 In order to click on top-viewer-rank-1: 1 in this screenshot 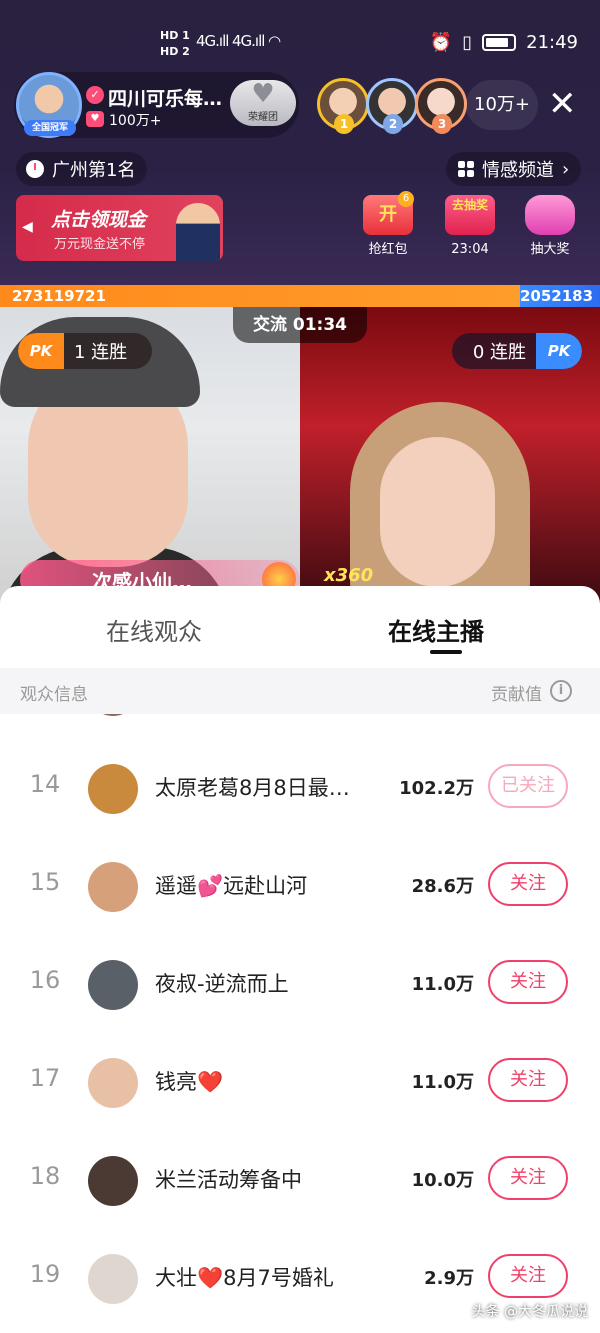, I will do `click(344, 124)`.